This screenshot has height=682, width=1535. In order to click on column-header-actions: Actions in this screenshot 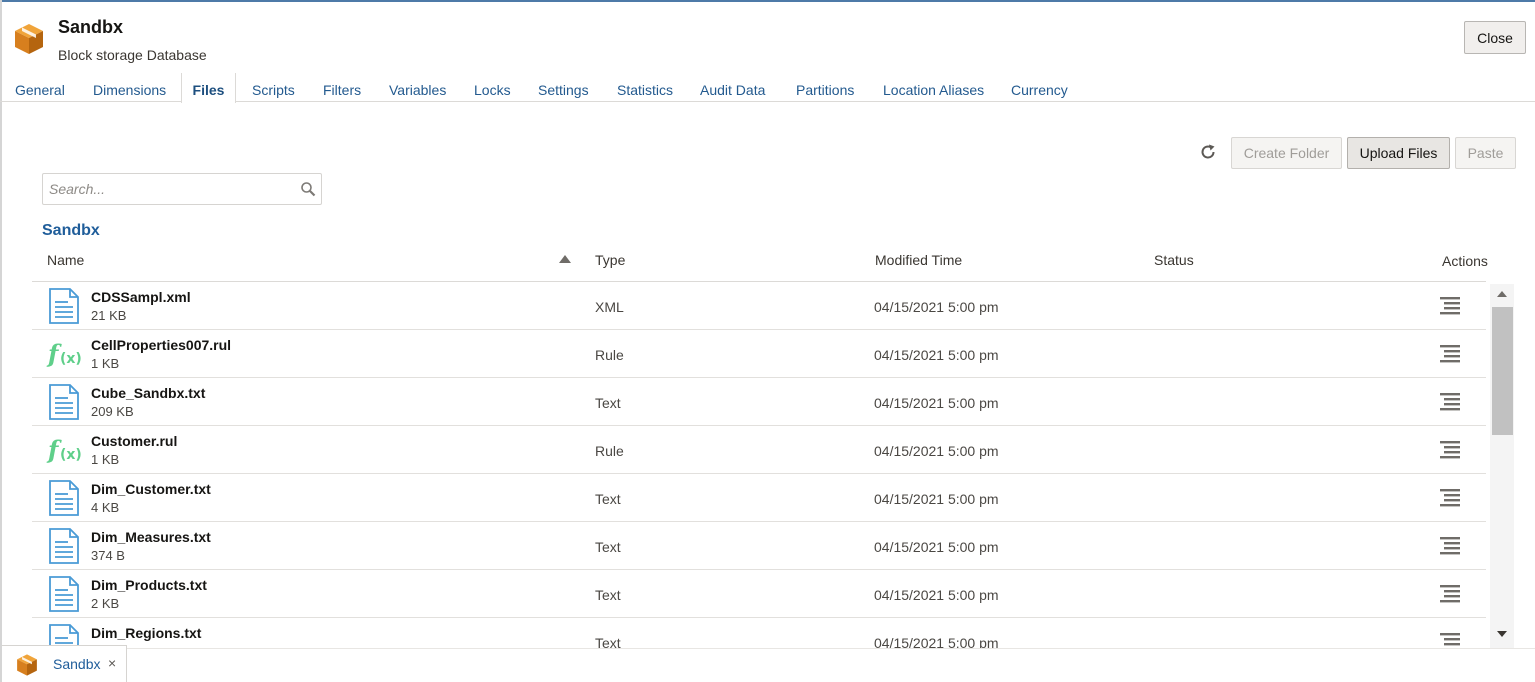, I will do `click(1465, 261)`.